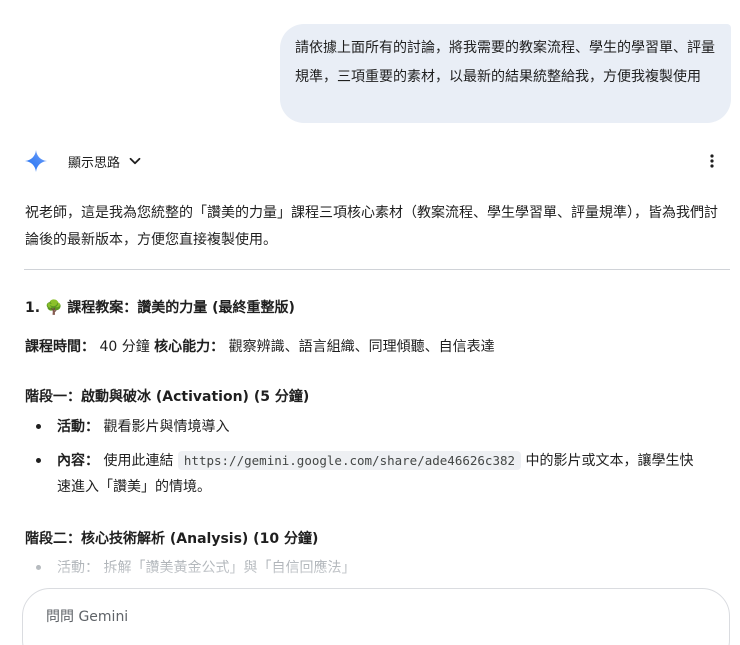 The width and height of the screenshot is (740, 645). What do you see at coordinates (78, 461) in the screenshot?
I see `item-label: 內容：` at bounding box center [78, 461].